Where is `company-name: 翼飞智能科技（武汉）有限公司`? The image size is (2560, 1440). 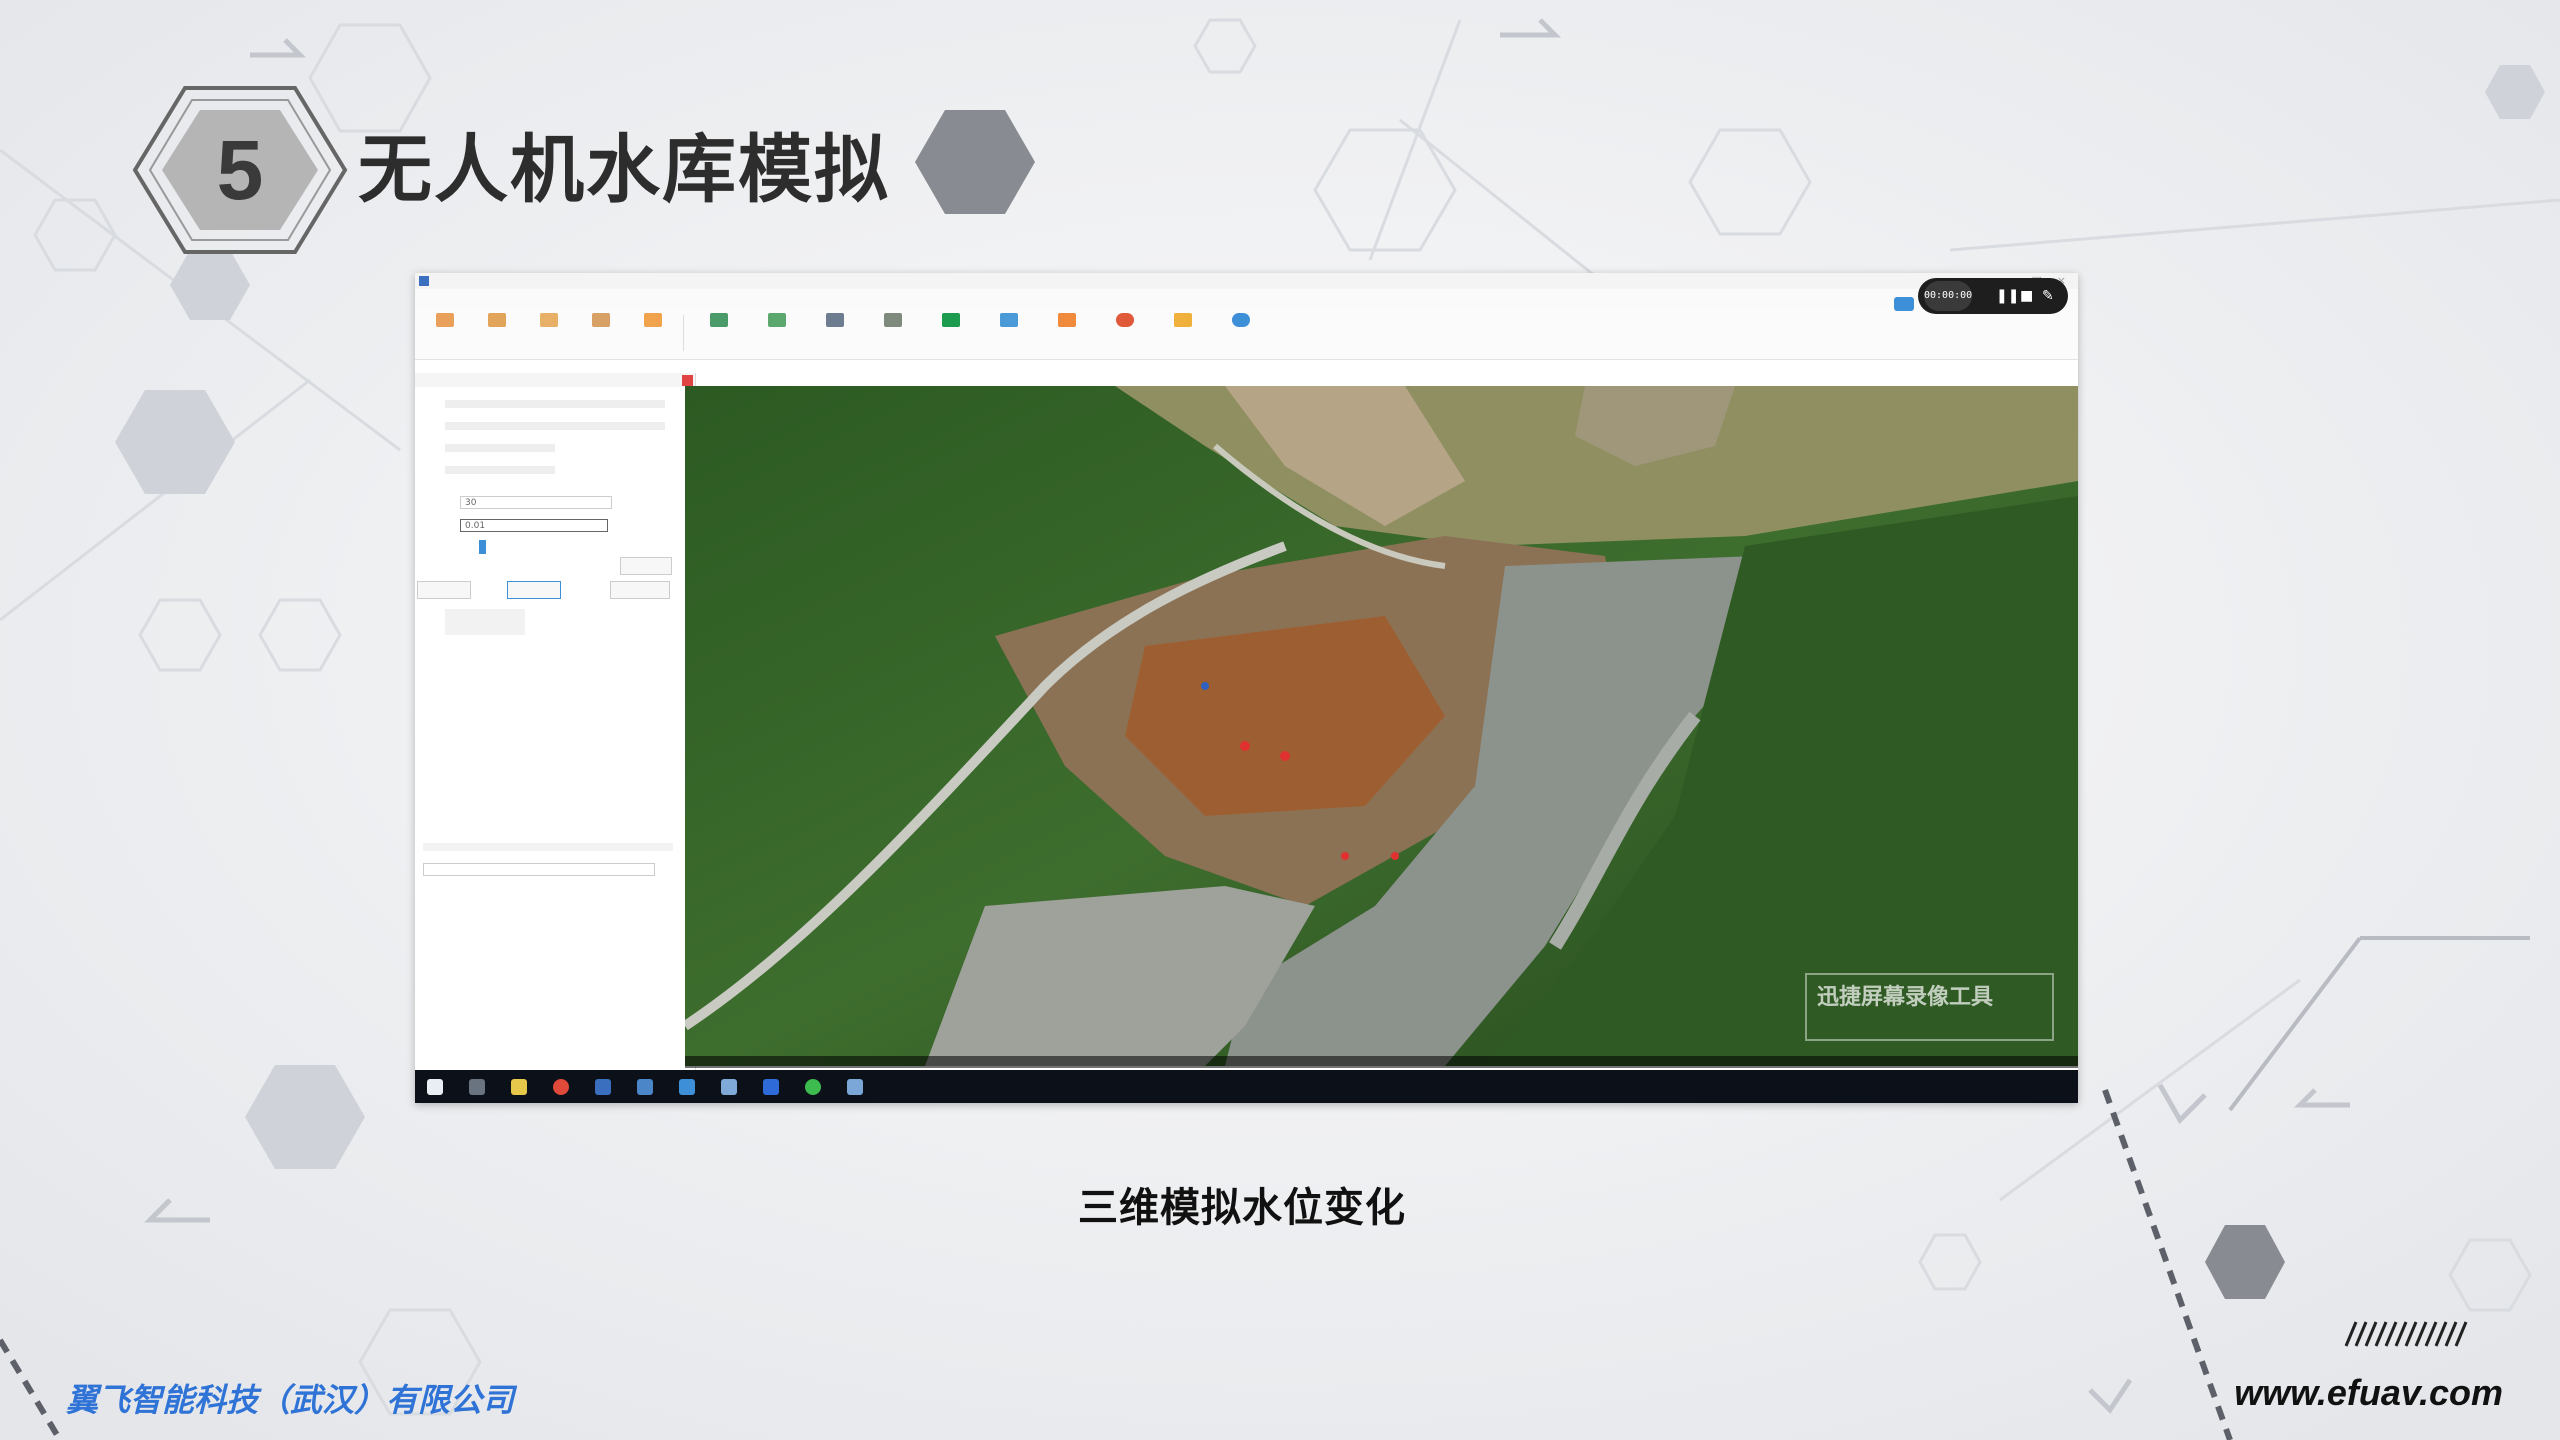
company-name: 翼飞智能科技（武汉）有限公司 is located at coordinates (290, 1400).